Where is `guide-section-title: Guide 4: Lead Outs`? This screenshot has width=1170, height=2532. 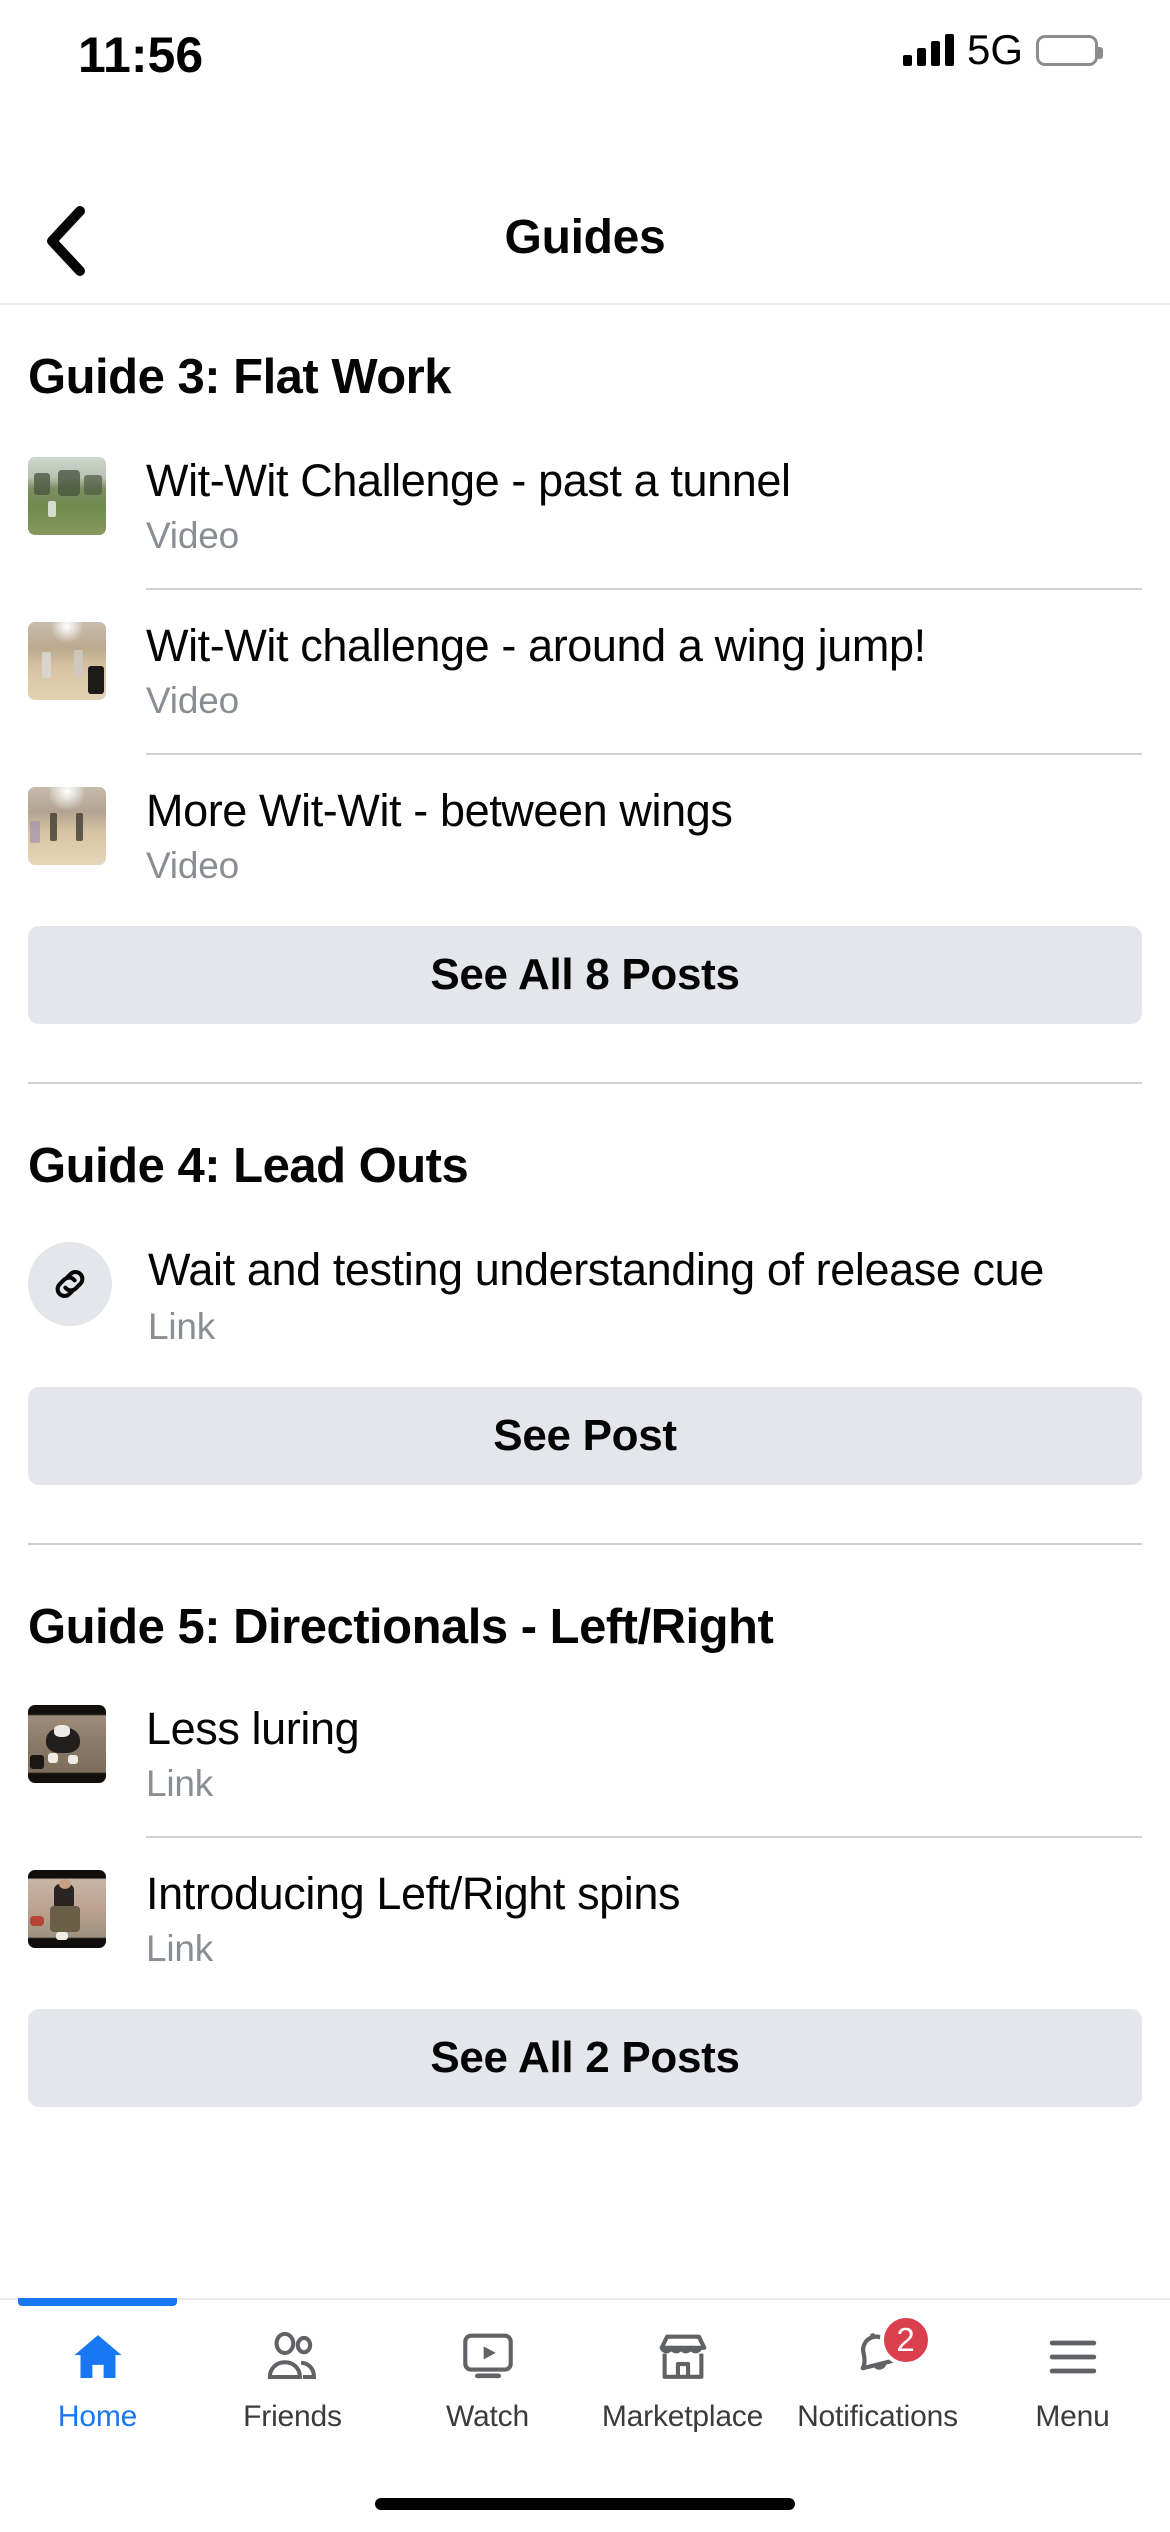
guide-section-title: Guide 4: Lead Outs is located at coordinates (248, 1166).